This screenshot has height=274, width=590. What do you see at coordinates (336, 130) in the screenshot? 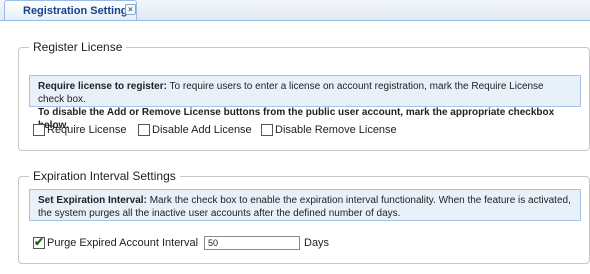
I see `disable-remove-license-label: Disable Remove License` at bounding box center [336, 130].